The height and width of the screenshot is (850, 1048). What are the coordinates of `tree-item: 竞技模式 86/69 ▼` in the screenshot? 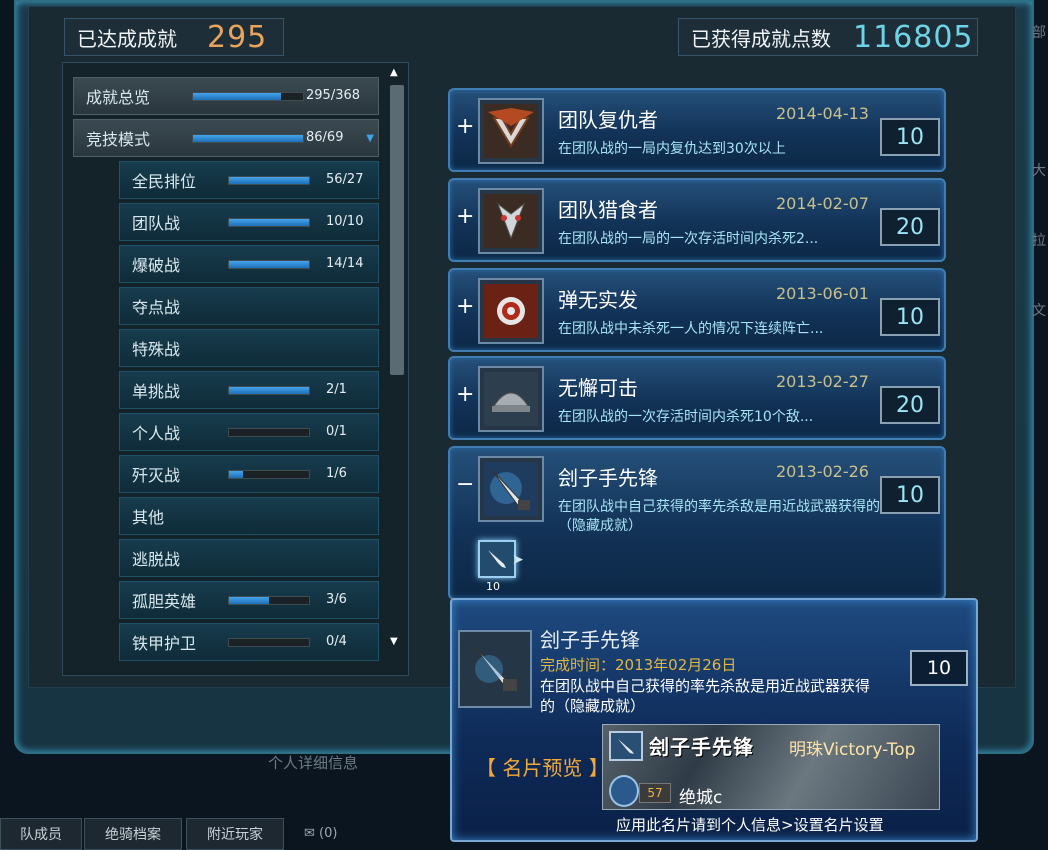 It's located at (226, 138).